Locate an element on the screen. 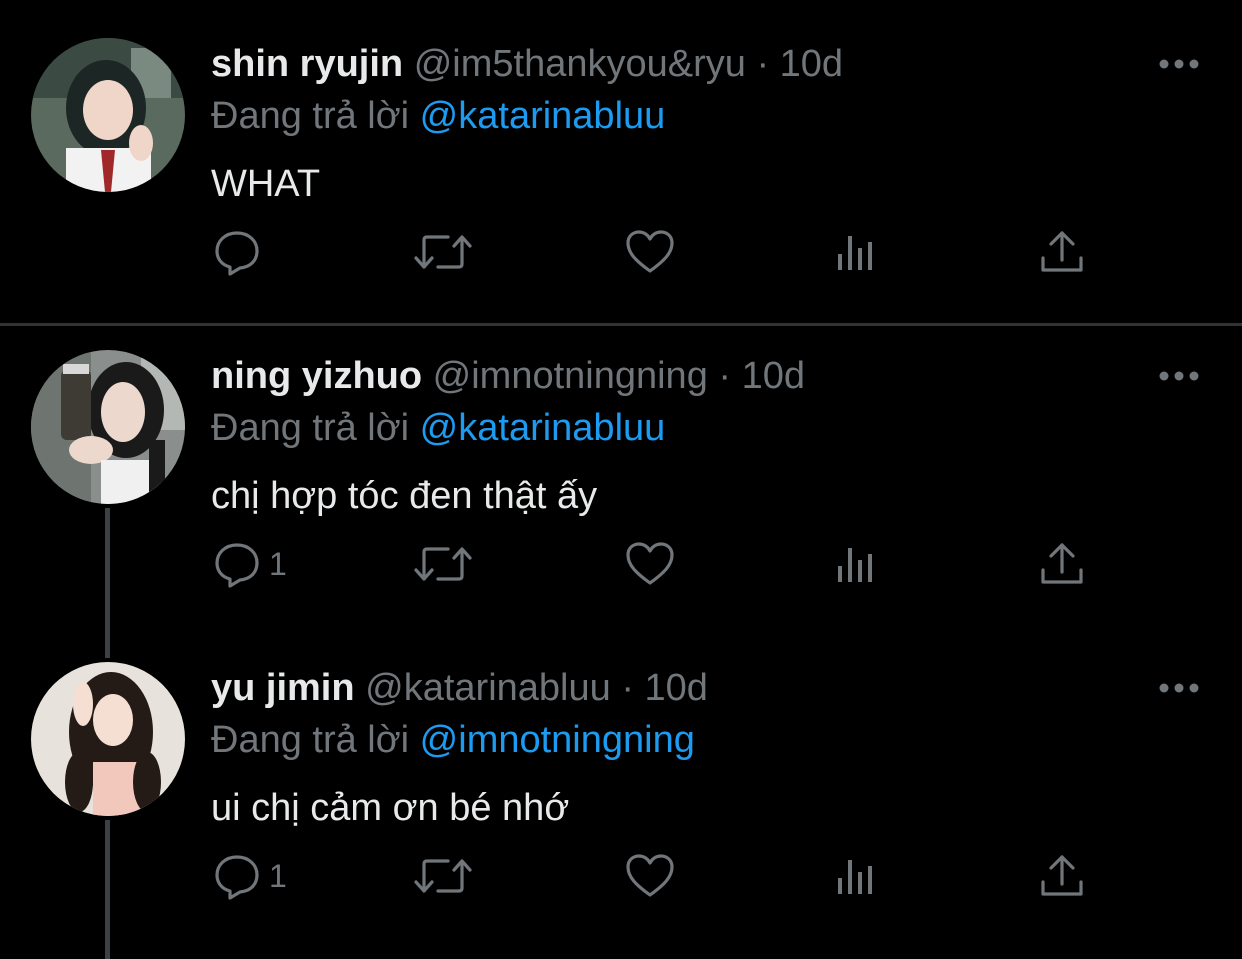 The image size is (1242, 959). user-handle: @katarinabluu is located at coordinates (488, 688).